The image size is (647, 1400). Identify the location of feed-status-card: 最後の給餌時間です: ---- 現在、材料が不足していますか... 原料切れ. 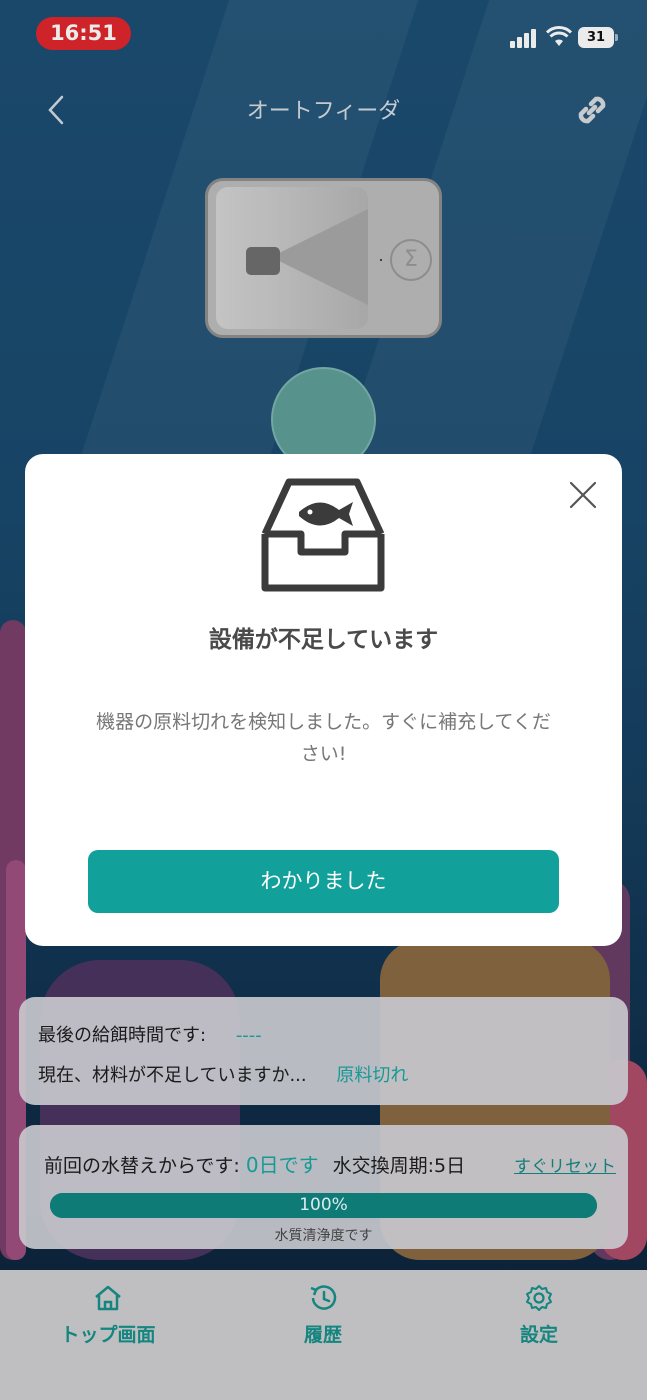
(323, 1051).